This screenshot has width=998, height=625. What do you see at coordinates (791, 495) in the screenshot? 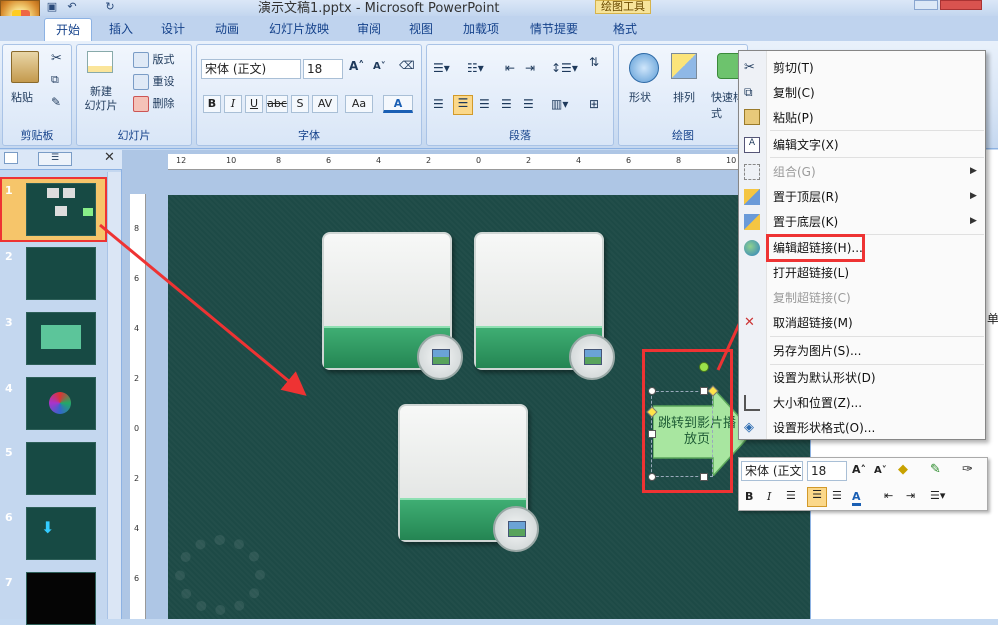
I see `mini-align-left-icon: ☰` at bounding box center [791, 495].